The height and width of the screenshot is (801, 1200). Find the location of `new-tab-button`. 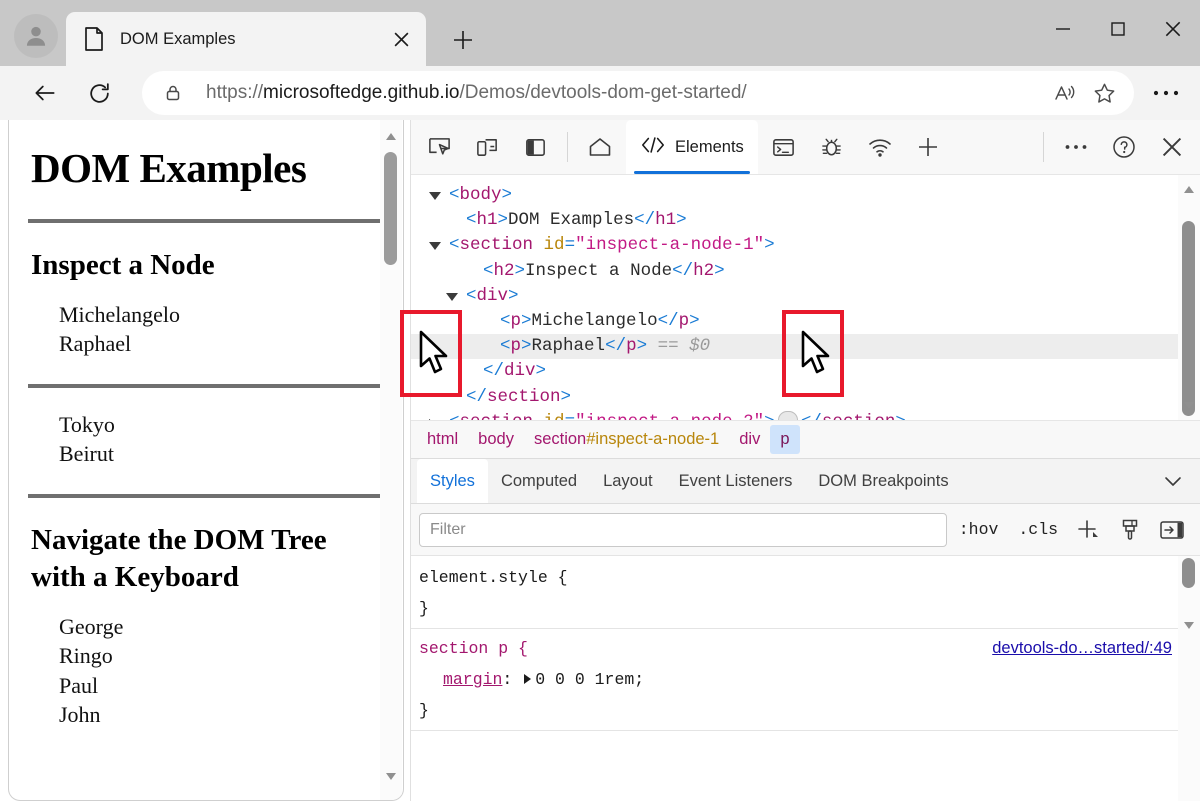

new-tab-button is located at coordinates (463, 40).